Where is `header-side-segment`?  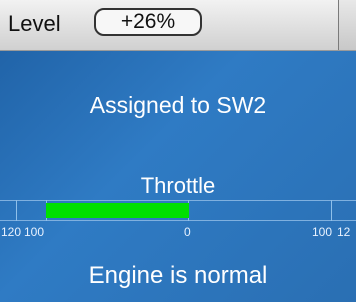
header-side-segment is located at coordinates (347, 25).